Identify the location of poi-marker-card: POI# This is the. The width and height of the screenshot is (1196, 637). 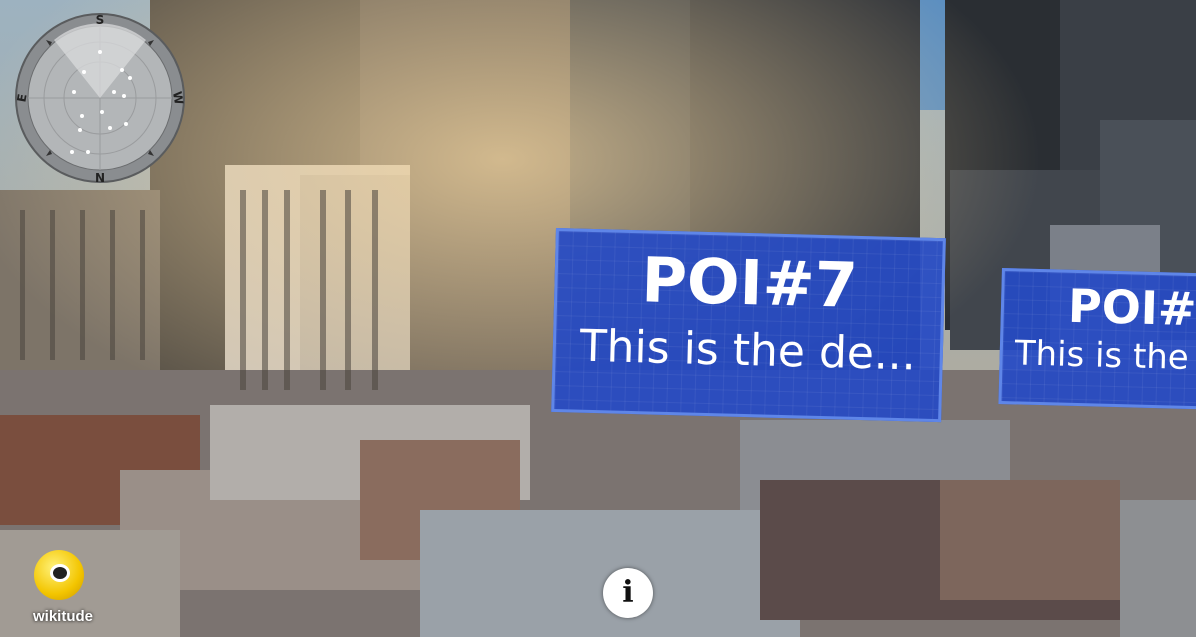
(1097, 339).